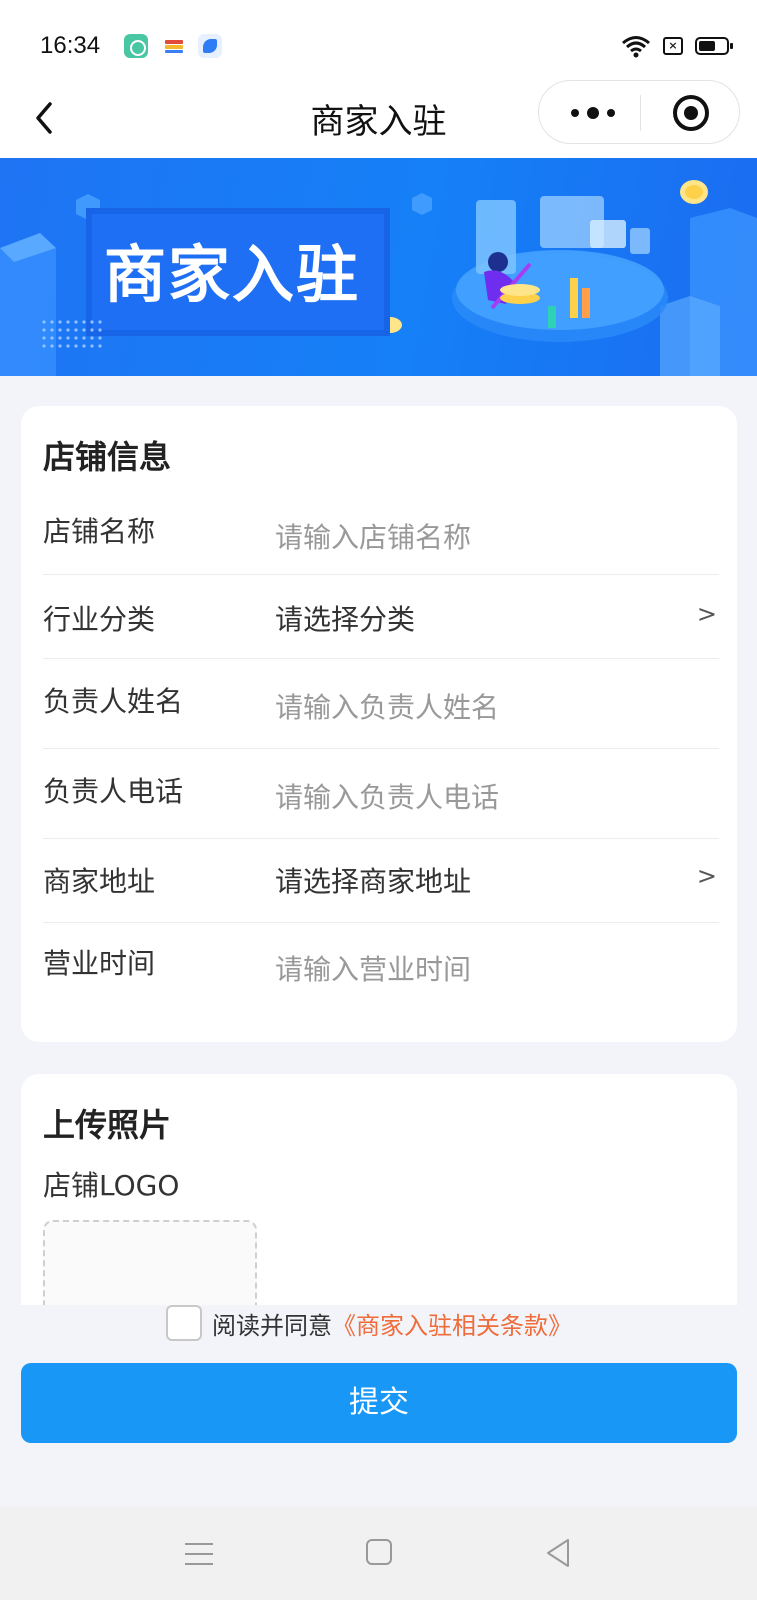 This screenshot has width=757, height=1600. I want to click on manager-phone-label: 负责人电话, so click(113, 791).